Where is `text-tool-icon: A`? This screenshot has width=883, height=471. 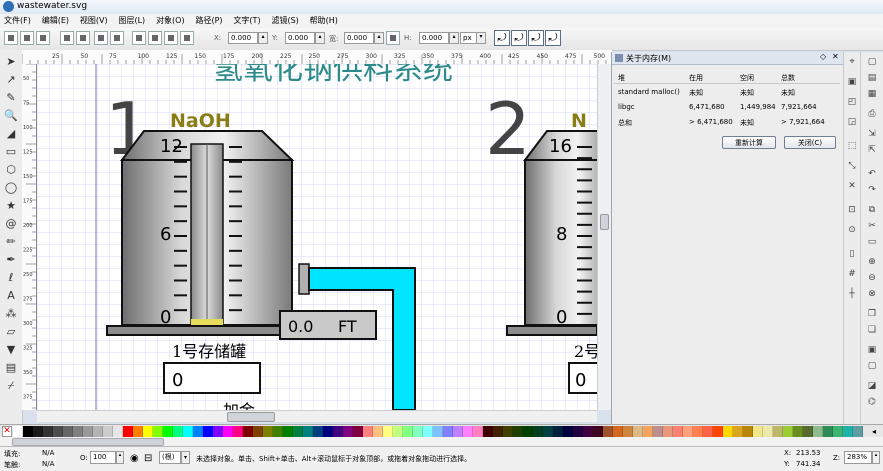 text-tool-icon: A is located at coordinates (11, 296).